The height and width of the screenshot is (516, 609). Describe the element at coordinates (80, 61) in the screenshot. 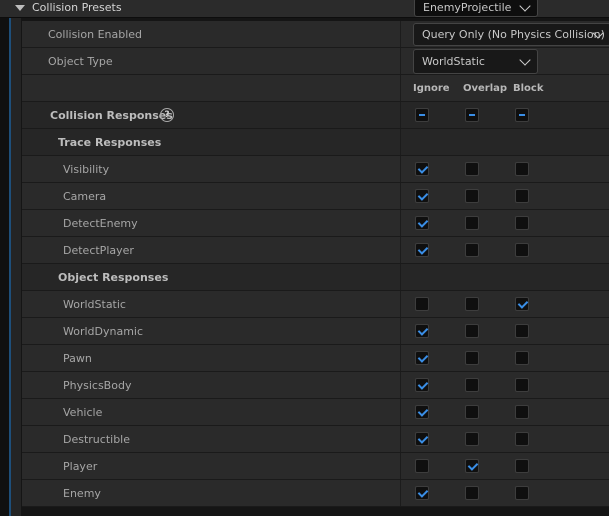

I see `object-type-label: Object Type` at that location.